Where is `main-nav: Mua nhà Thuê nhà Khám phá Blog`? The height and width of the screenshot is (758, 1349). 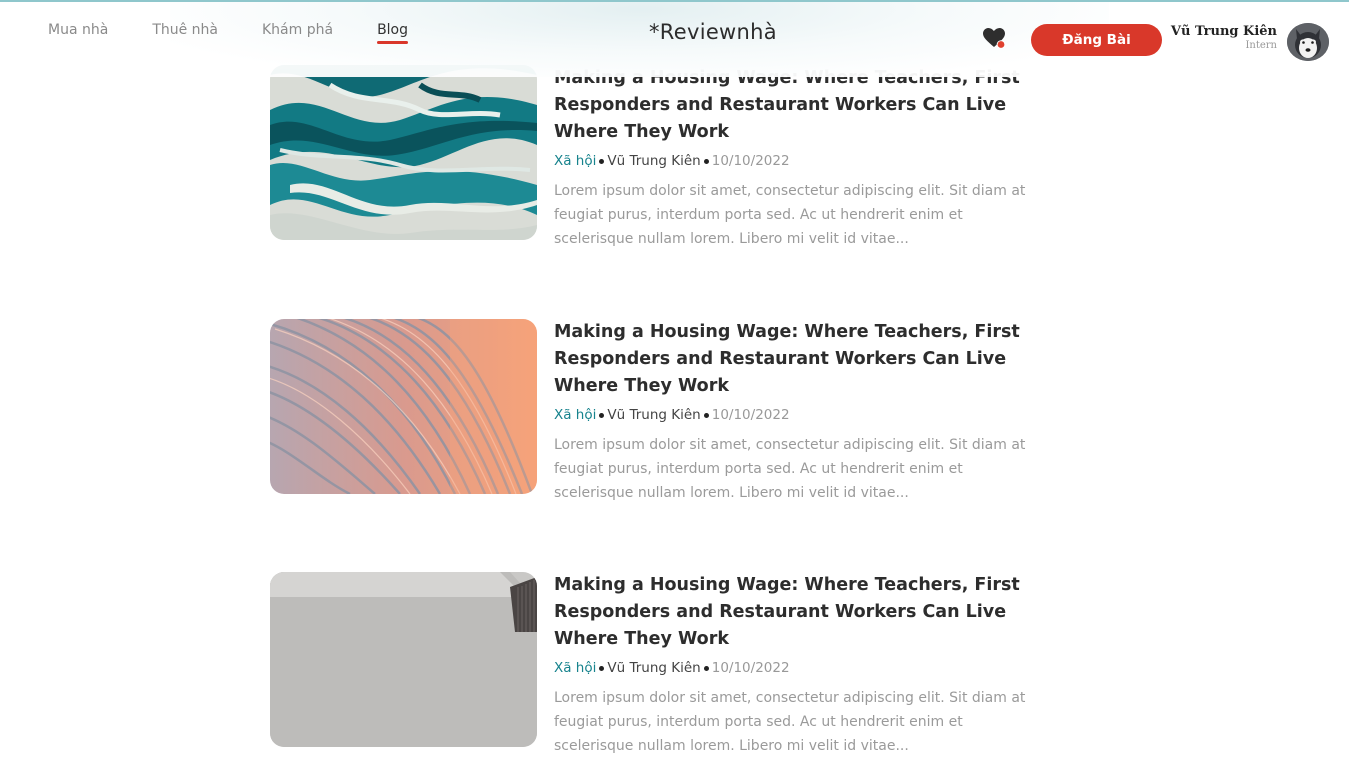 main-nav: Mua nhà Thuê nhà Khám phá Blog is located at coordinates (228, 33).